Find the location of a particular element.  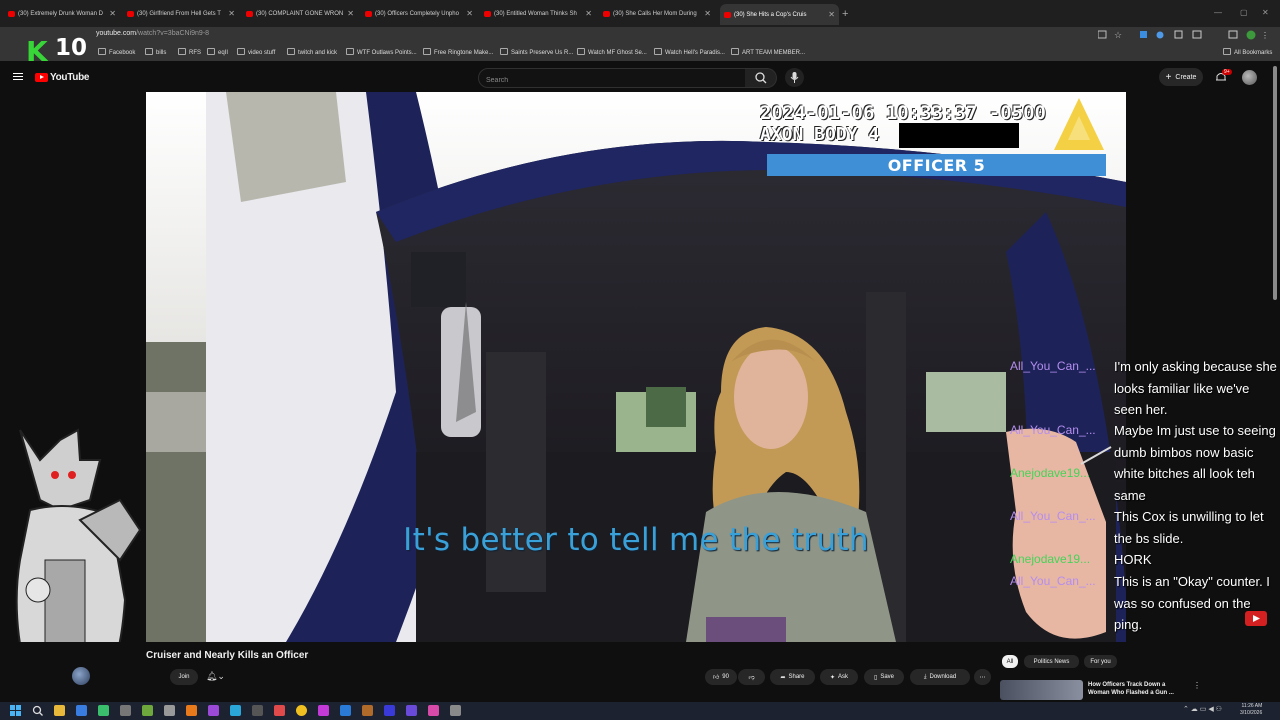

channel-avatar is located at coordinates (81, 676).